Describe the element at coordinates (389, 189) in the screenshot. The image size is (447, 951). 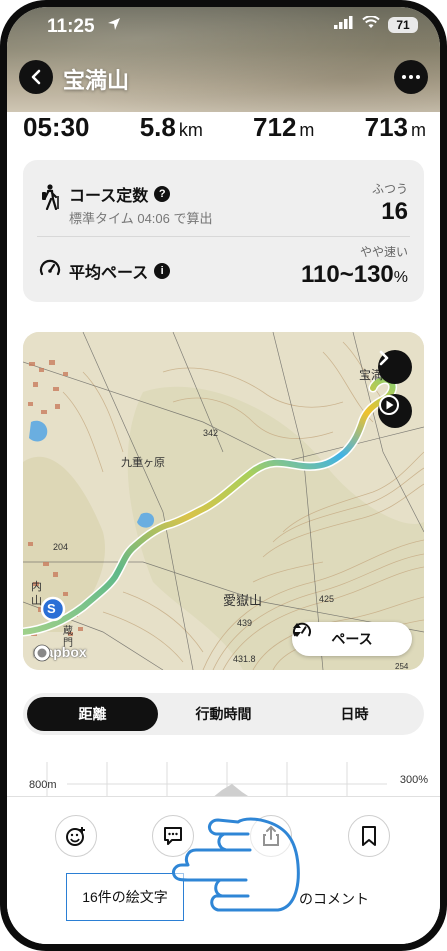
I see `difficulty-label: ふつう` at that location.